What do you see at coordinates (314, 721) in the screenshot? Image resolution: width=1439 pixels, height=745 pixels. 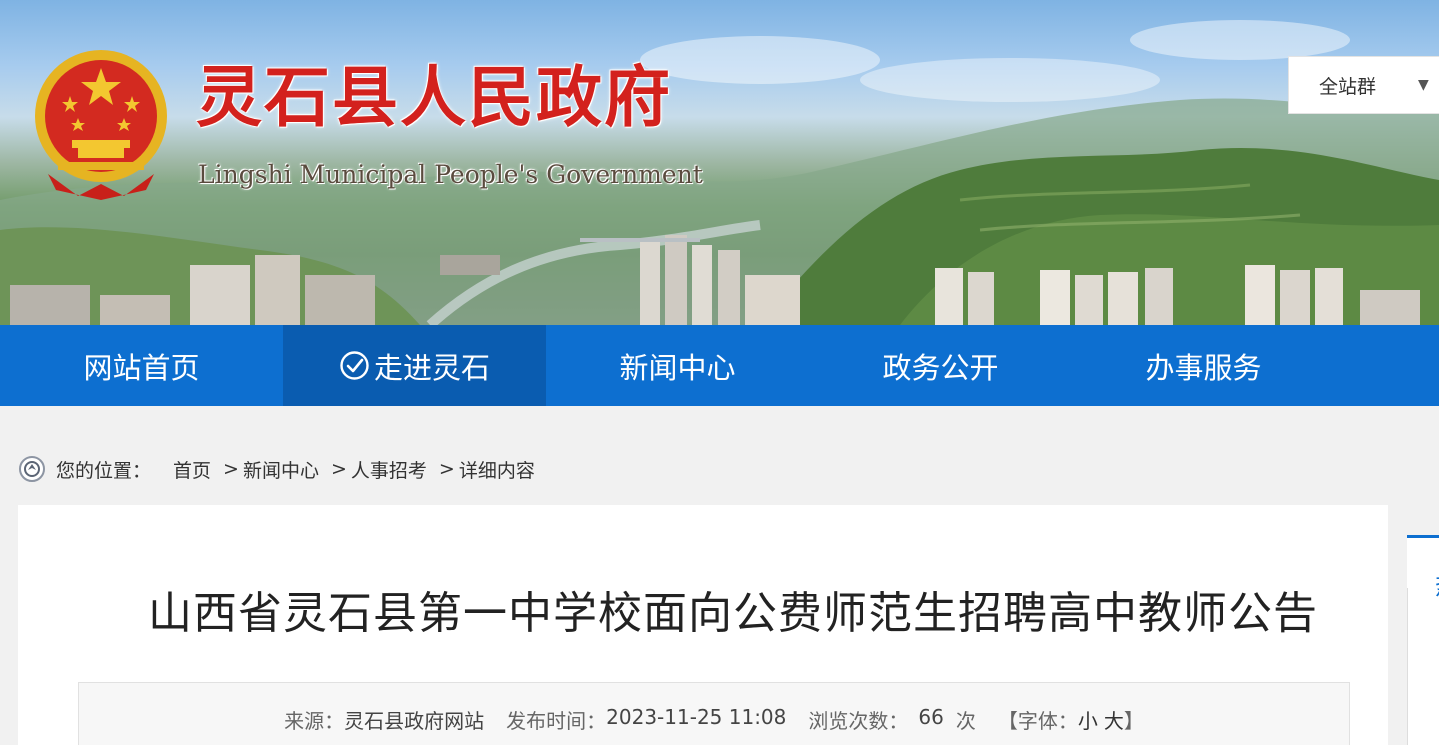 I see `source-label: 来源：` at bounding box center [314, 721].